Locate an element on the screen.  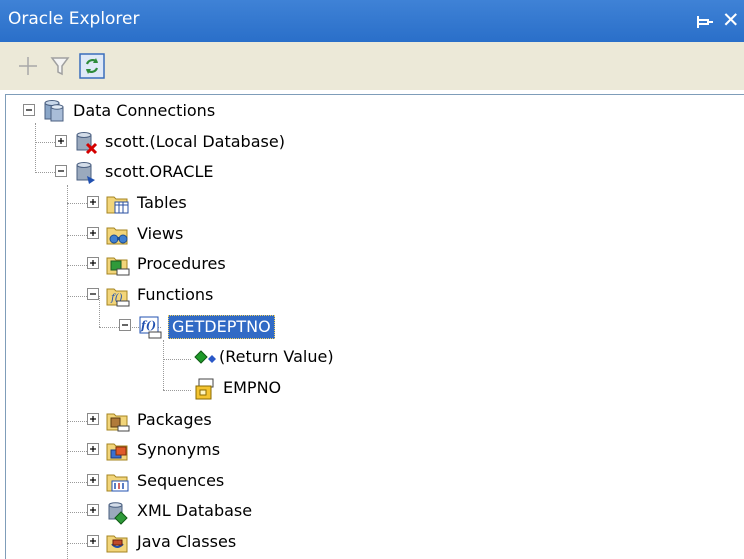
close-button: ✕ is located at coordinates (733, 20).